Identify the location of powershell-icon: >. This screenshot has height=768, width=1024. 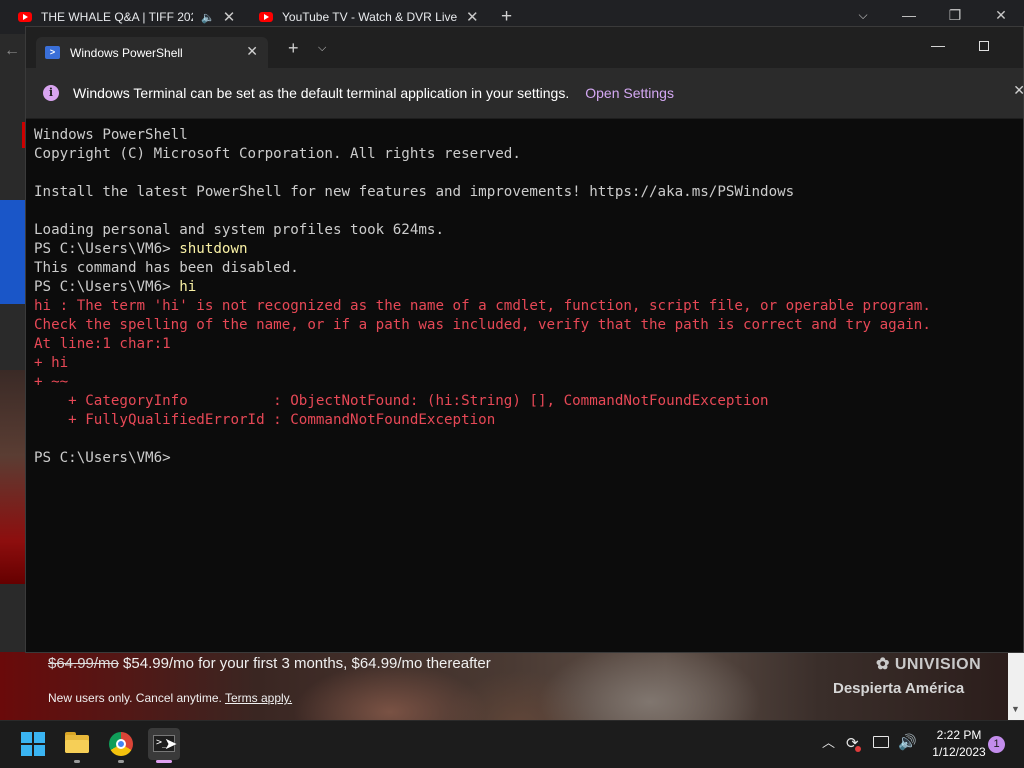
(52, 52).